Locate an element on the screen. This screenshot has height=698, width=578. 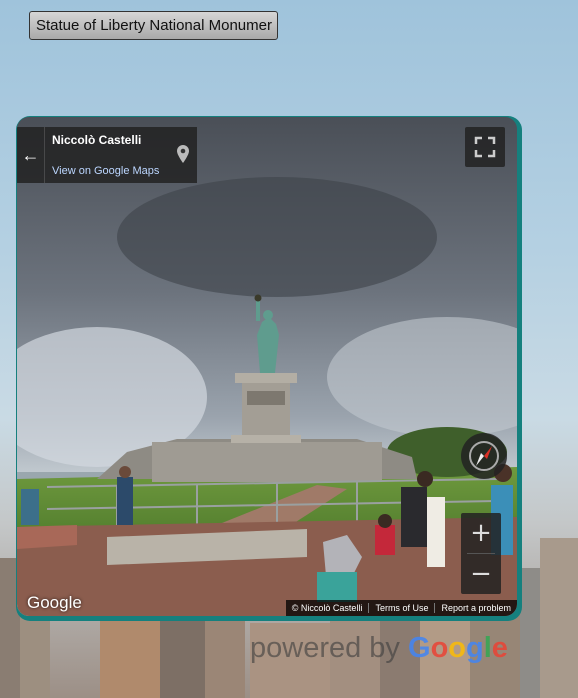
view-on-google-maps-link: View on Google Maps is located at coordinates (105, 171).